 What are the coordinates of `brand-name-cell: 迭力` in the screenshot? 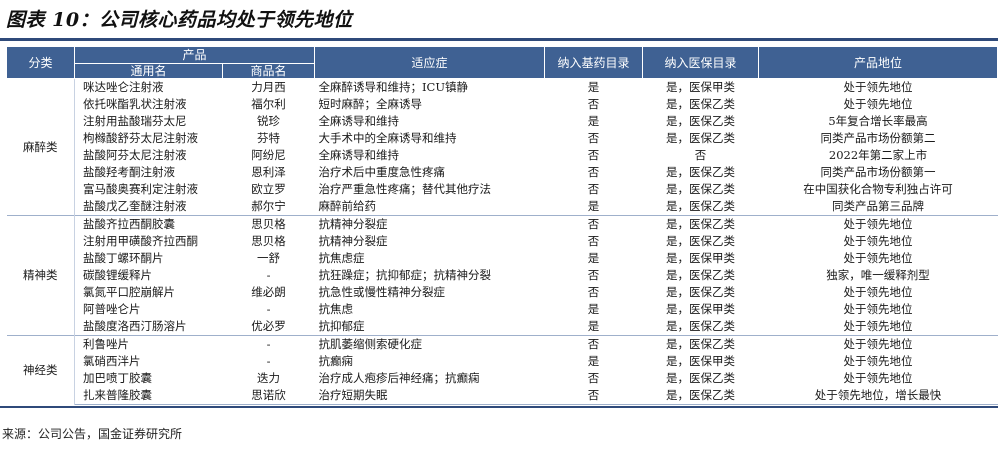 It's located at (268, 378).